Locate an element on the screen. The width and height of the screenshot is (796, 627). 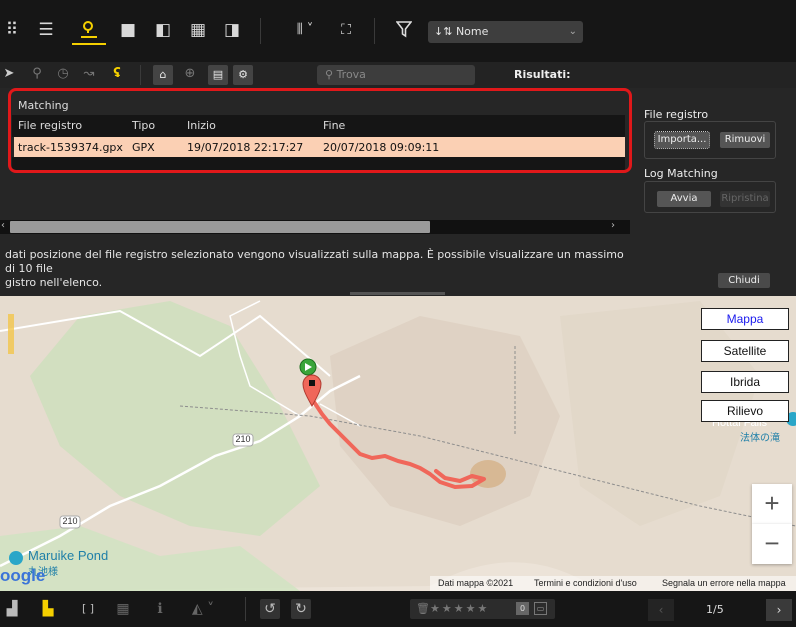
poi-right-label-jp: 法体の滝 is located at coordinates (760, 438).